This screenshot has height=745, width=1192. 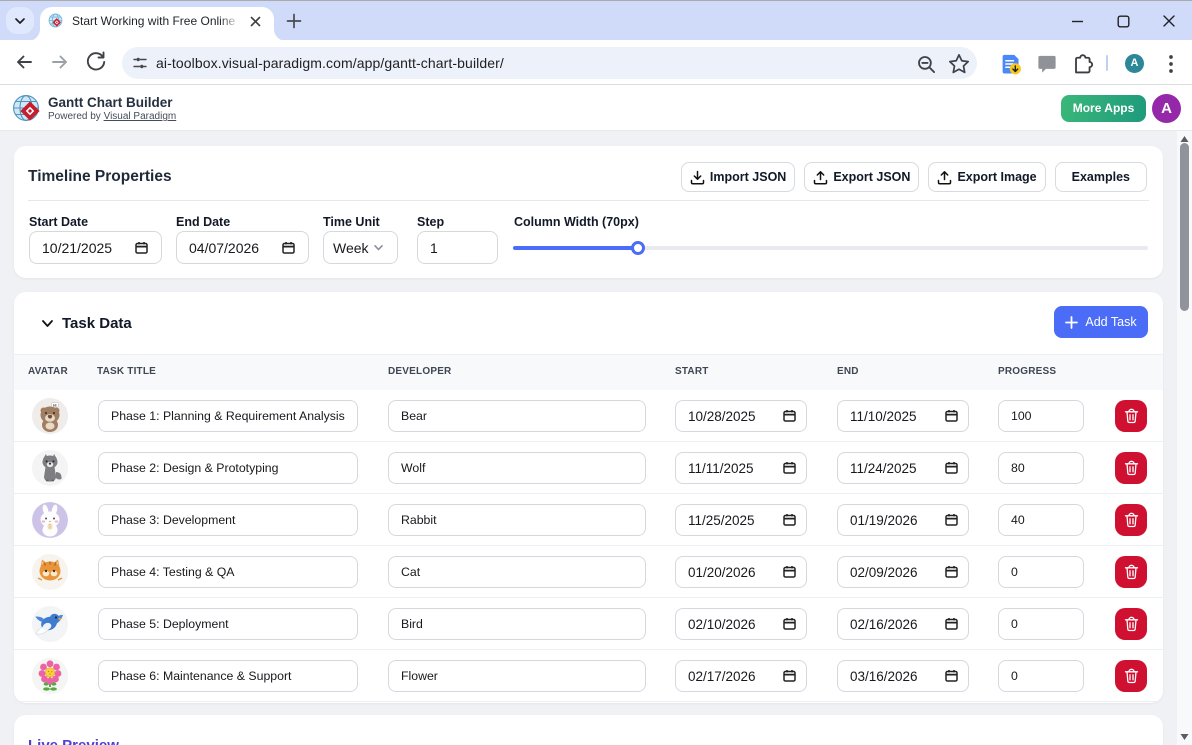 What do you see at coordinates (55, 405) in the screenshot?
I see `svg-text: HI` at bounding box center [55, 405].